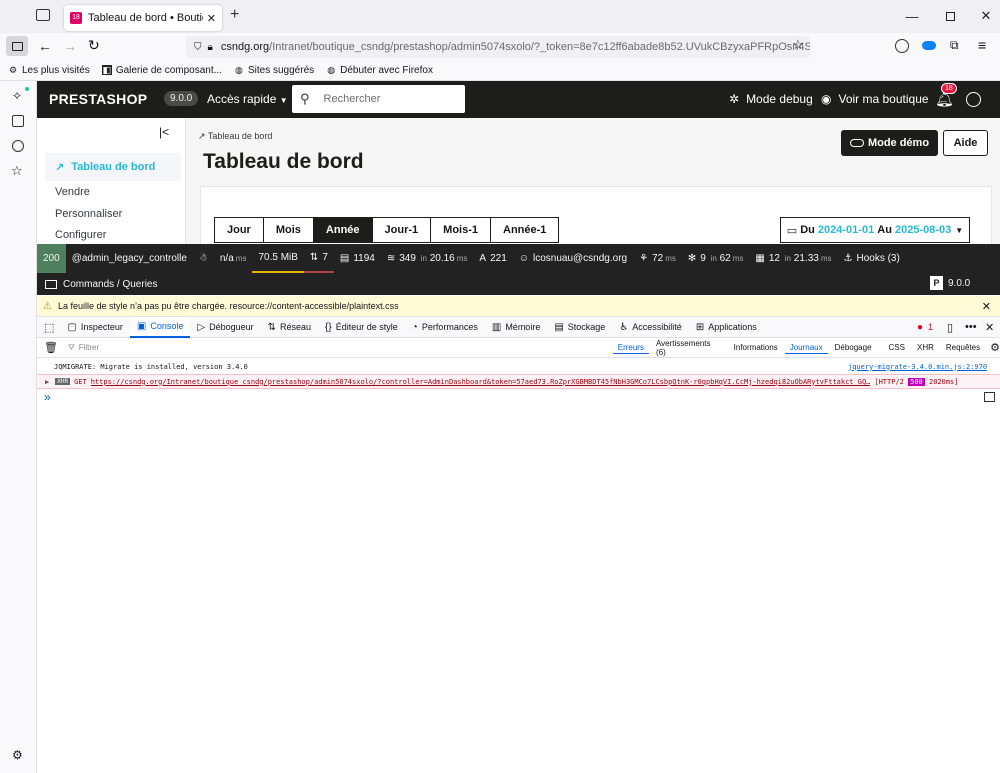  I want to click on prestashop-logo: PRESTASHOP, so click(98, 99).